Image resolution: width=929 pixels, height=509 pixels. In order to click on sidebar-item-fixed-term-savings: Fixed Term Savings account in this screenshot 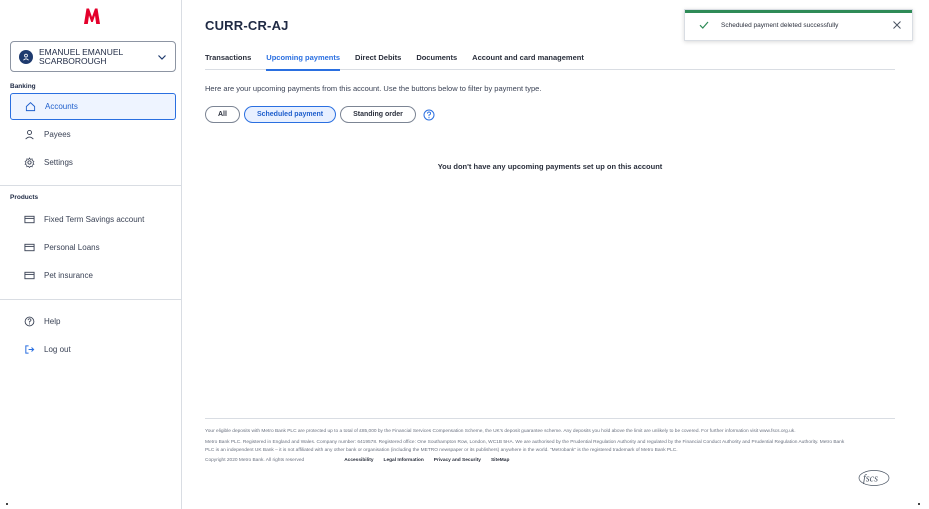, I will do `click(93, 219)`.